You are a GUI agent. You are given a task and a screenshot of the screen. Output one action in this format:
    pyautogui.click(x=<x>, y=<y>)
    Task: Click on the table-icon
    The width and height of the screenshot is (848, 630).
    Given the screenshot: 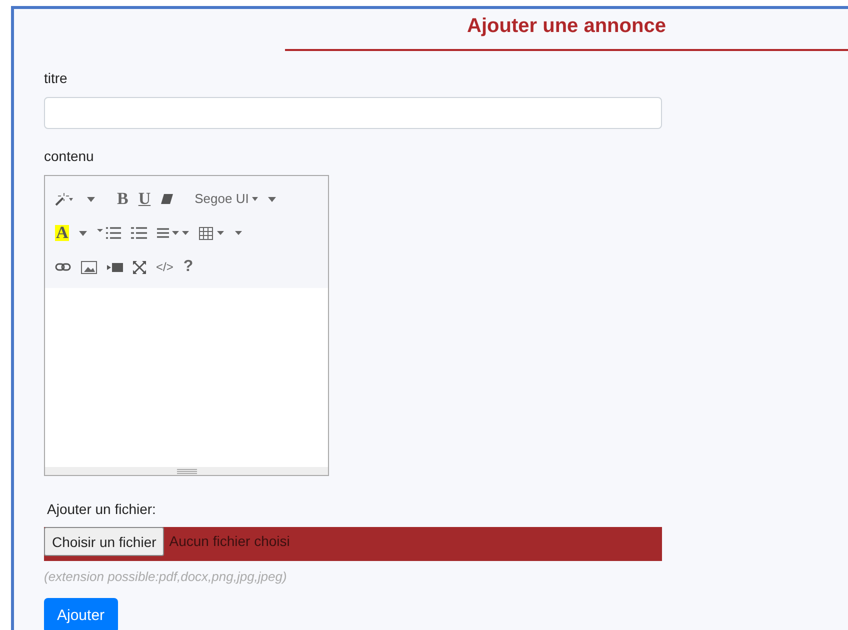 What is the action you would take?
    pyautogui.click(x=221, y=233)
    